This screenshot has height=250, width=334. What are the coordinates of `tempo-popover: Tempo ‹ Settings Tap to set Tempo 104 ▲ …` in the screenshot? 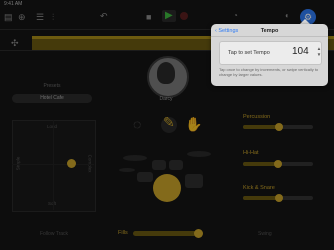 It's located at (269, 55).